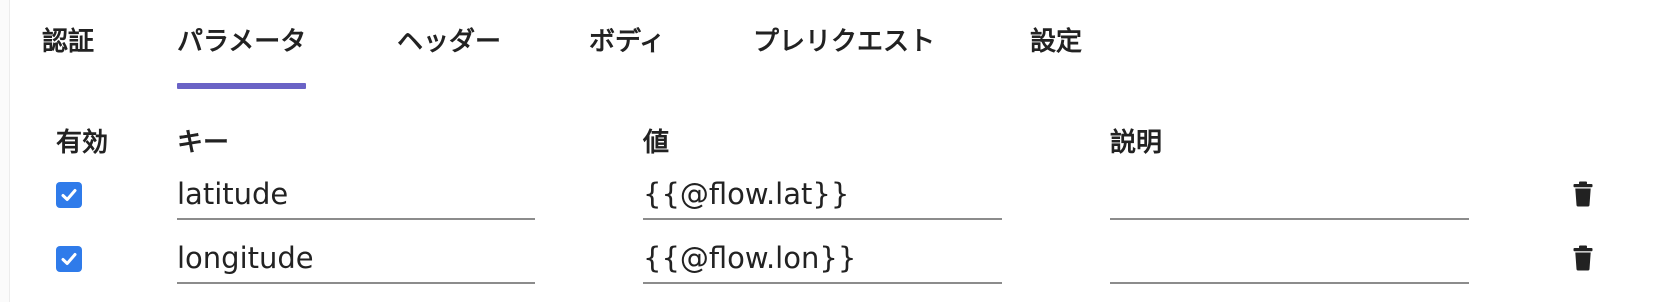  Describe the element at coordinates (356, 195) in the screenshot. I see `key-field: latitude` at that location.